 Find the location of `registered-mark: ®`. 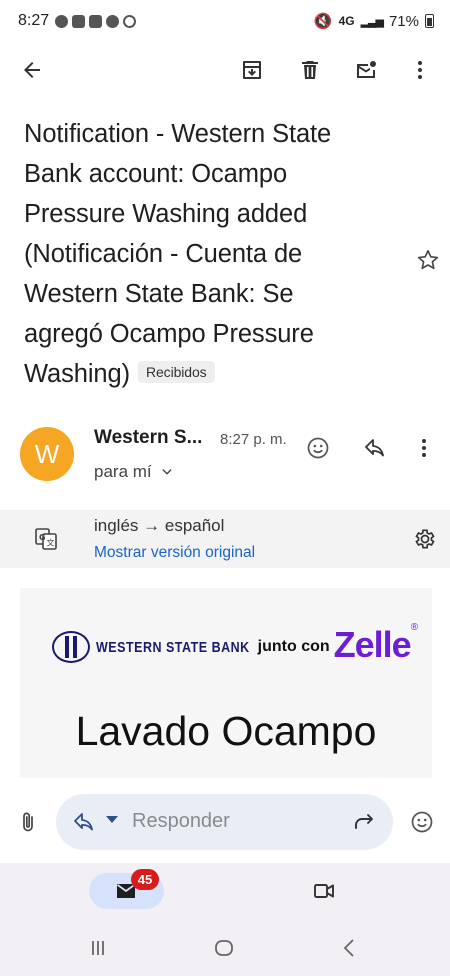

registered-mark: ® is located at coordinates (414, 627).